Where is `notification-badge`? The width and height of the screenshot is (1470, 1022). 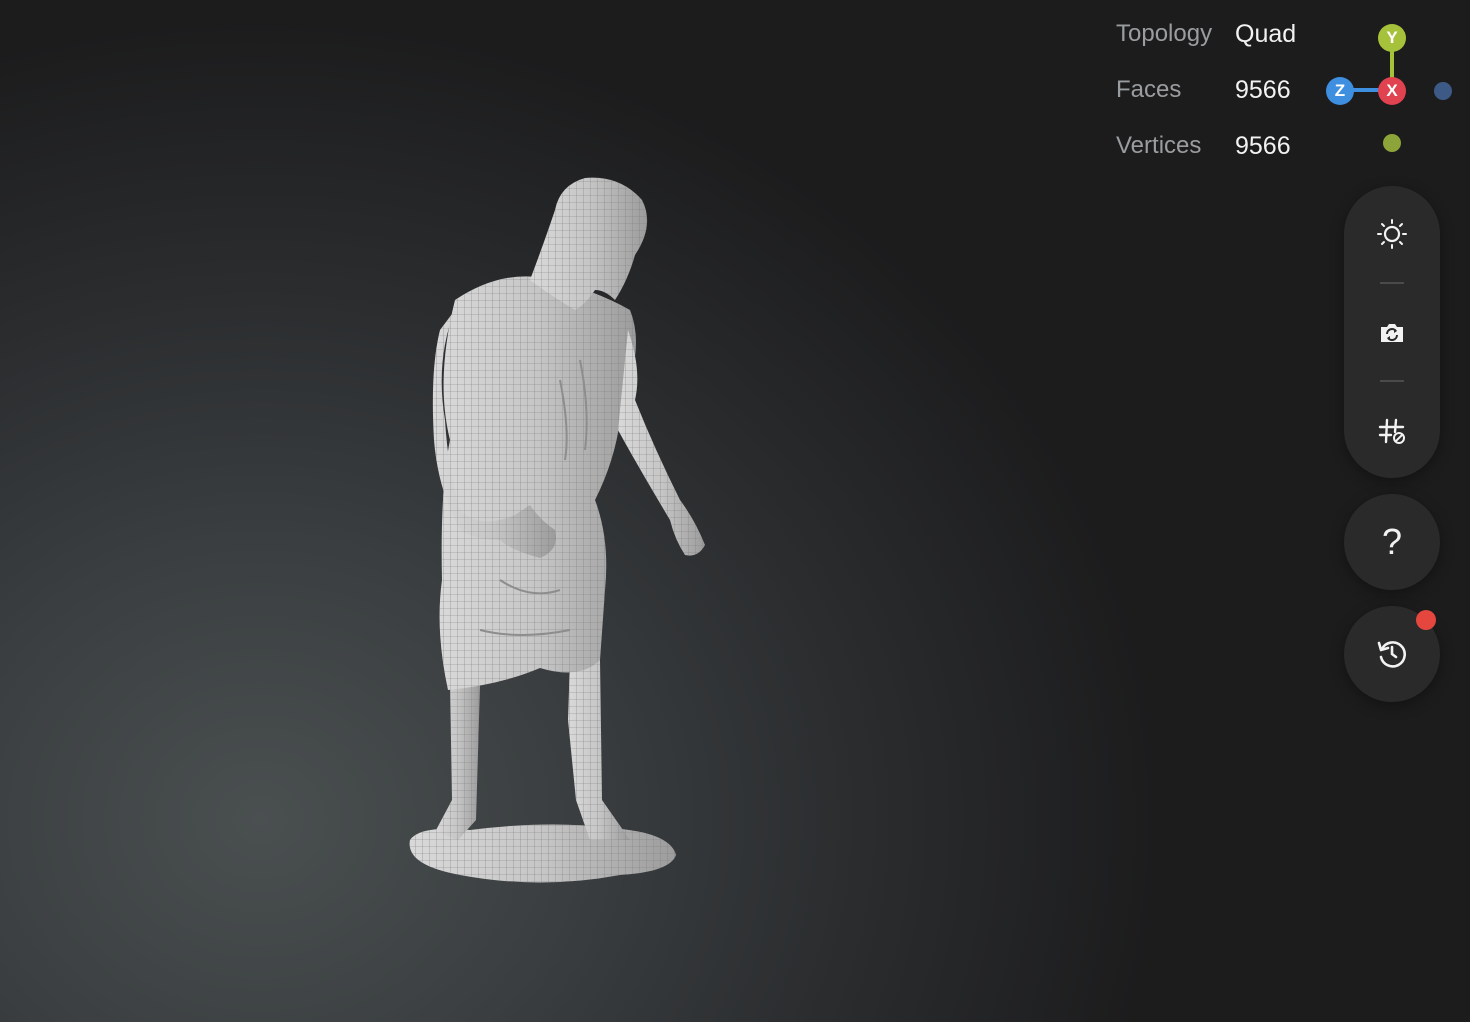 notification-badge is located at coordinates (1426, 620).